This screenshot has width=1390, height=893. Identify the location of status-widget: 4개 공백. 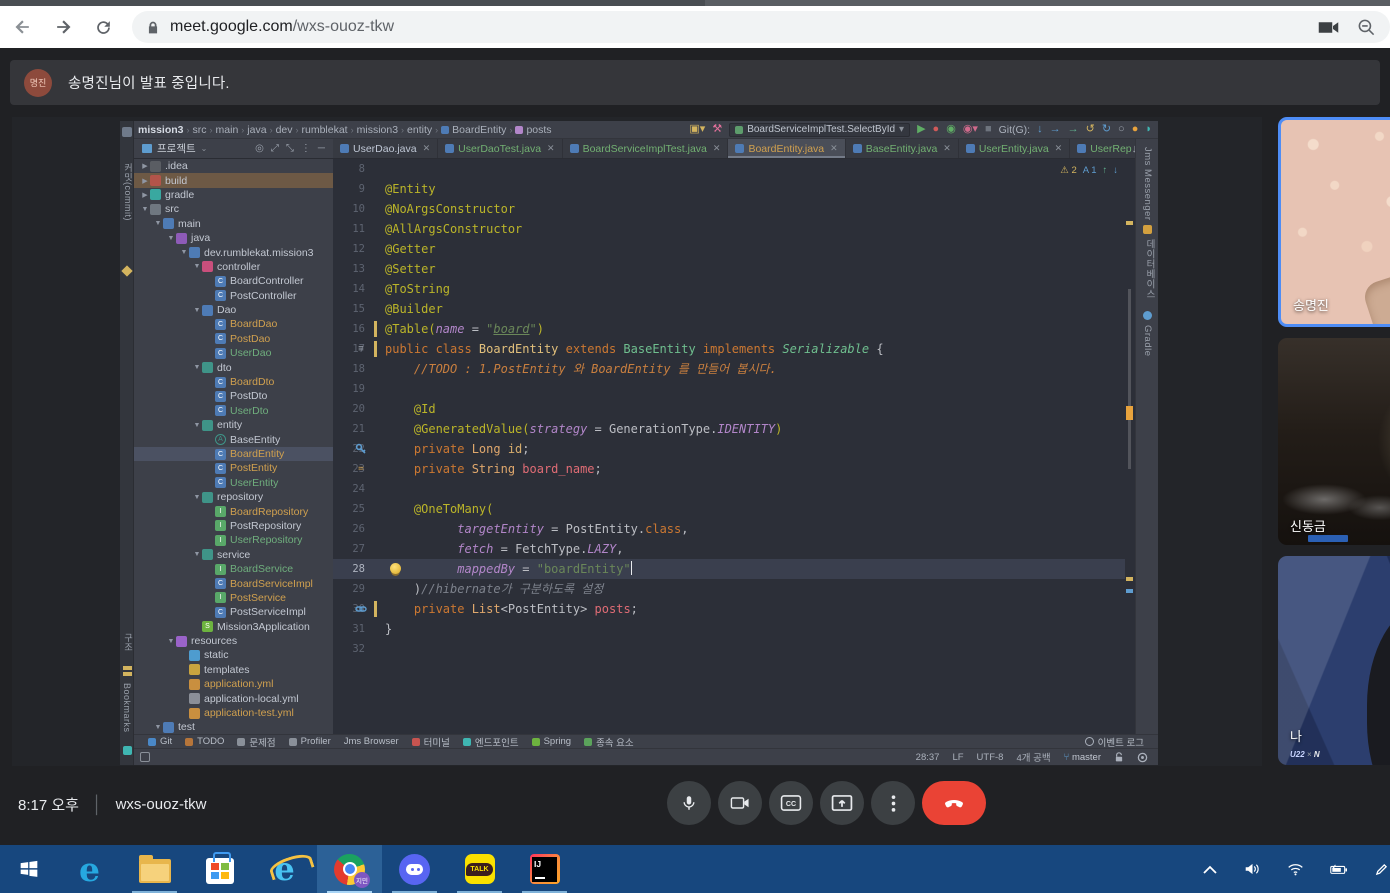
(1033, 757).